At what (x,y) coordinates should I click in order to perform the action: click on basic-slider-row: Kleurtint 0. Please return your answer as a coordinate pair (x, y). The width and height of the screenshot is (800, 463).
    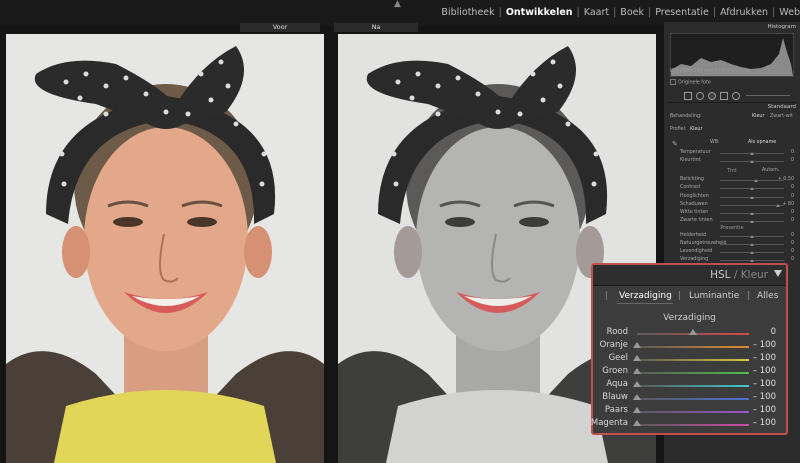
    Looking at the image, I should click on (732, 161).